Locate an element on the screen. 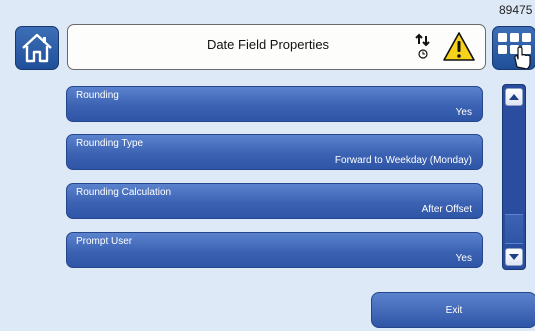 The width and height of the screenshot is (535, 331). property-label: Rounding is located at coordinates (97, 95).